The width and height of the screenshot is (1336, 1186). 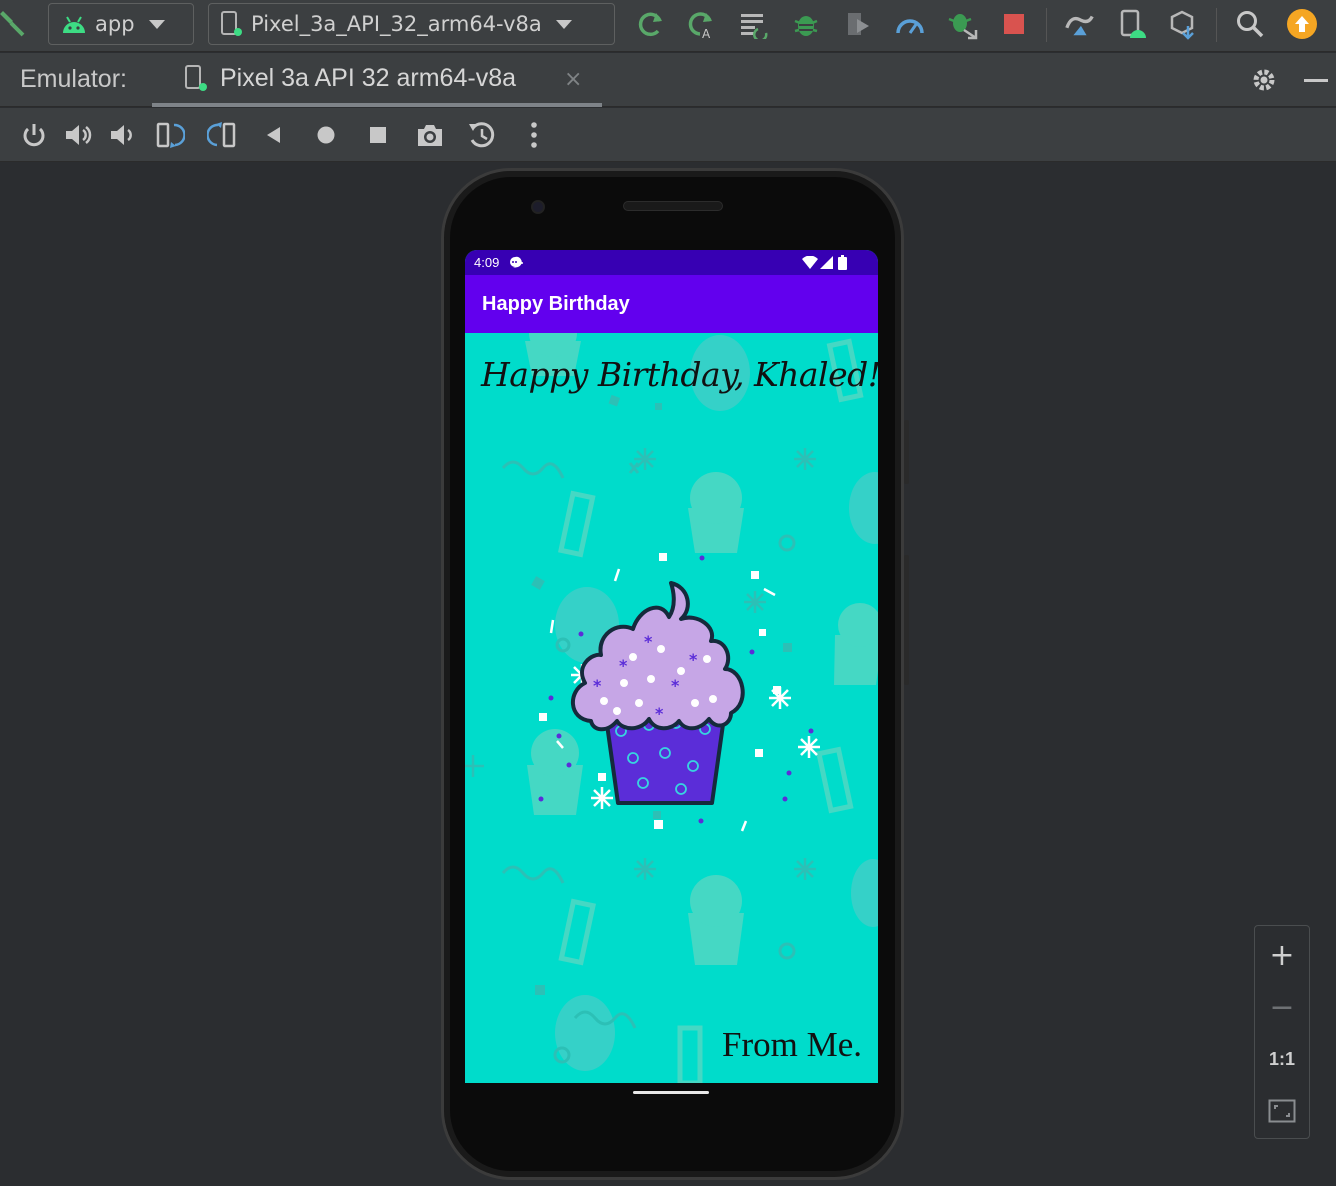 I want to click on earpiece-speaker, so click(x=673, y=206).